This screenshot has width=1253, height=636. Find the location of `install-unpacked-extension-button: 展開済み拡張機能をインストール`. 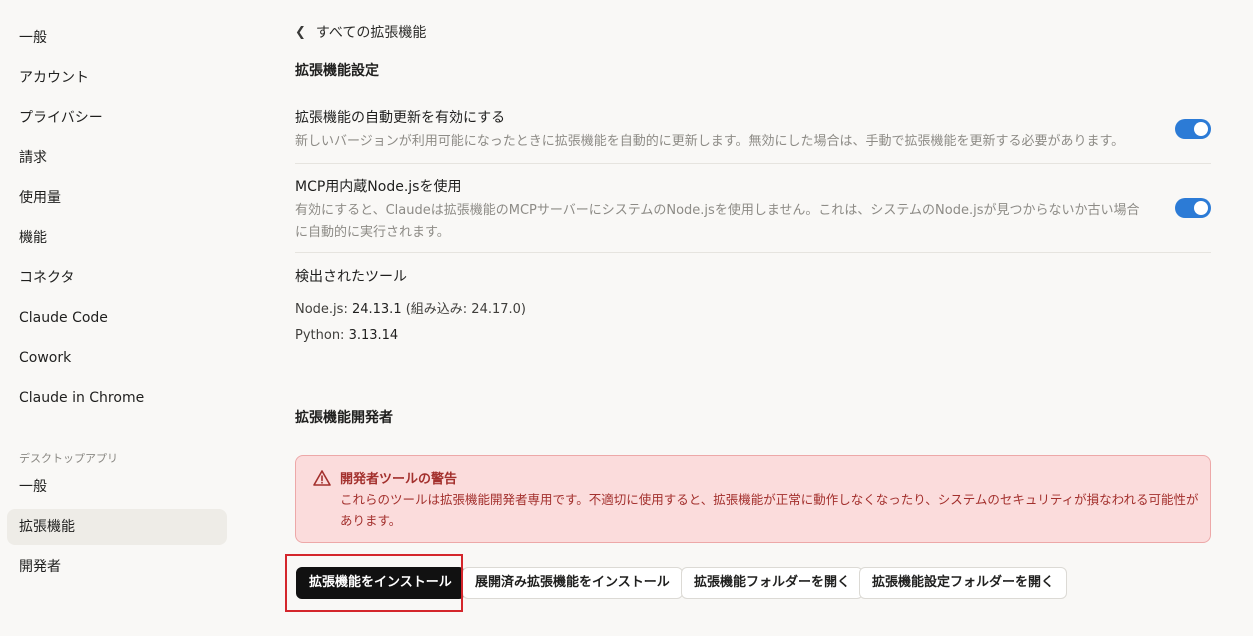

install-unpacked-extension-button: 展開済み拡張機能をインストール is located at coordinates (572, 583).